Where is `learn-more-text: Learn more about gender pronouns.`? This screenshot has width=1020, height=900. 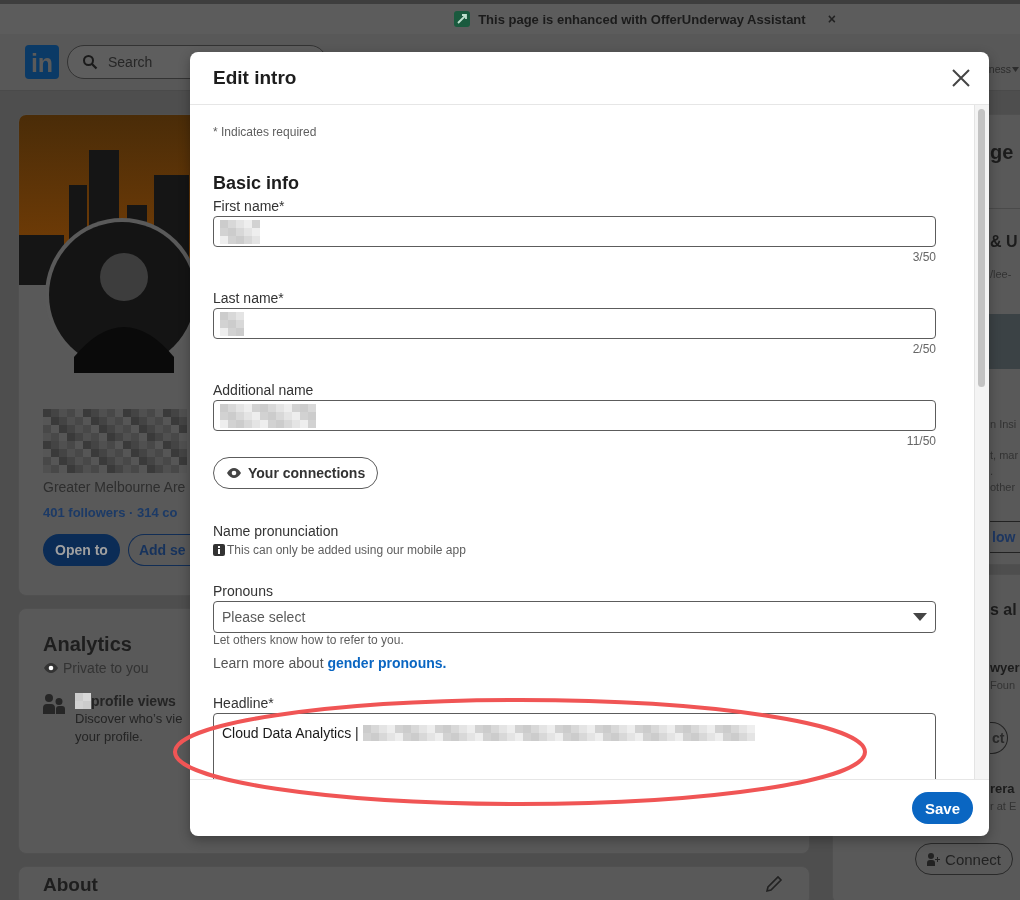 learn-more-text: Learn more about gender pronouns. is located at coordinates (330, 663).